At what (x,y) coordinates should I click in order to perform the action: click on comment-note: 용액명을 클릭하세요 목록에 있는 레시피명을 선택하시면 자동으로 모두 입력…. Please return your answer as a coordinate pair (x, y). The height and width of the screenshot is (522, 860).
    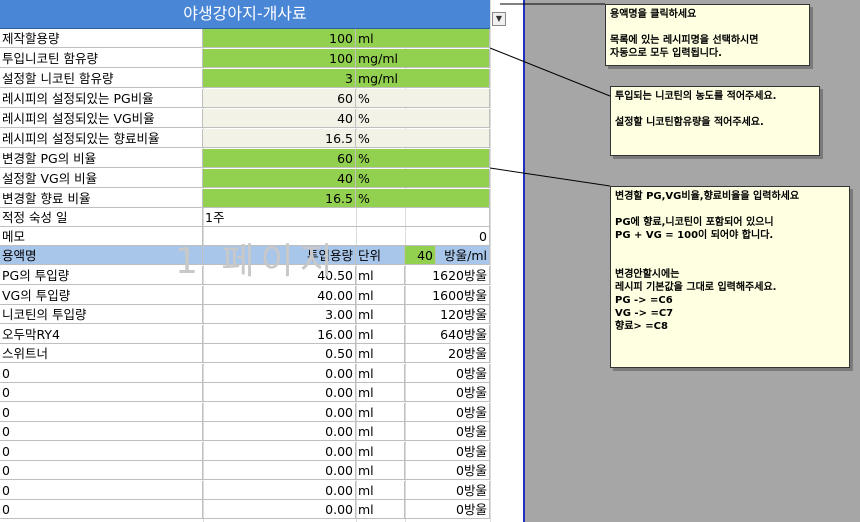
    Looking at the image, I should click on (707, 35).